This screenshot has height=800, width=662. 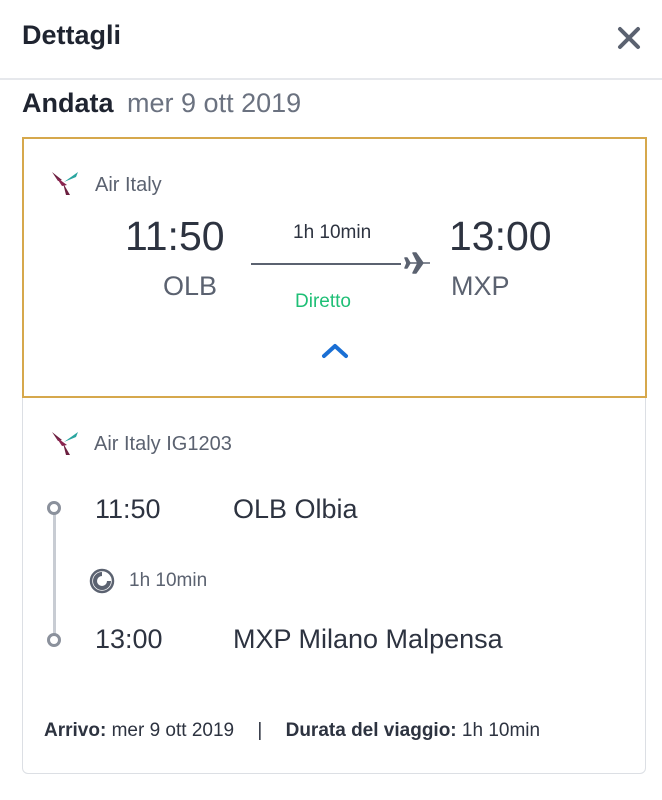 I want to click on duration-label: Durata del viaggio:, so click(x=371, y=730).